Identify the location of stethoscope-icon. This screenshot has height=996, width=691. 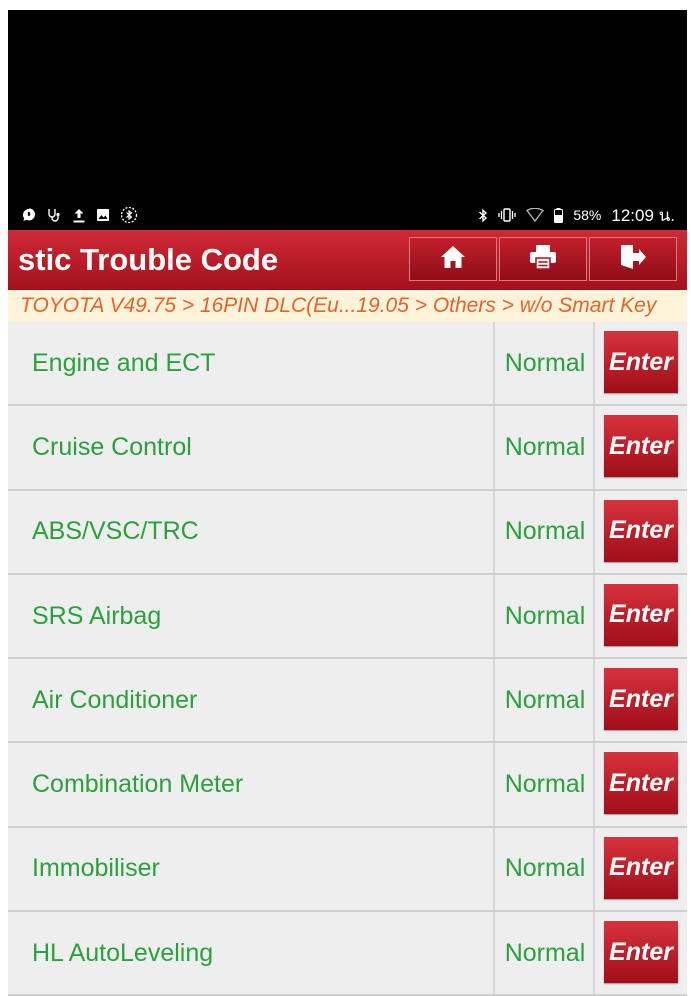
(54, 215).